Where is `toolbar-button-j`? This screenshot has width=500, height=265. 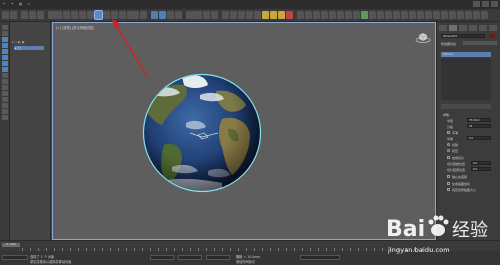
toolbar-button-j is located at coordinates (372, 15).